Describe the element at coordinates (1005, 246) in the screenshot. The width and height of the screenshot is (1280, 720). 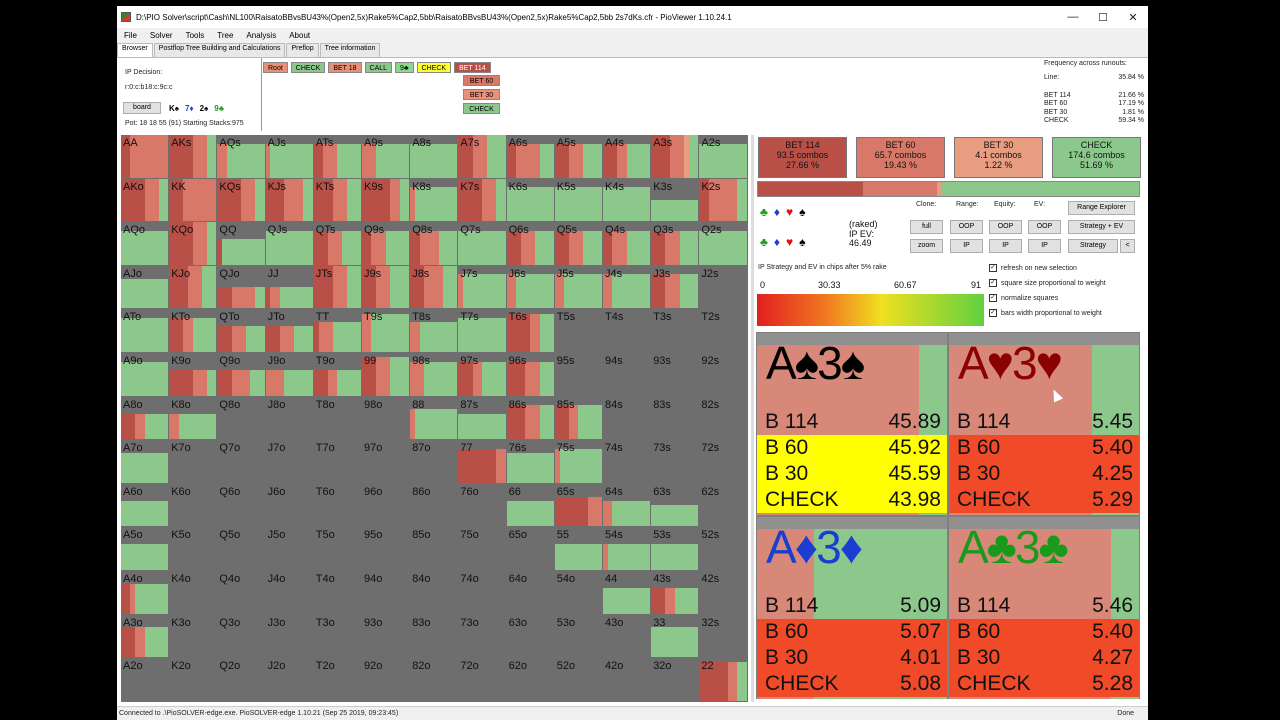
I see `equity-ip-button: IP` at that location.